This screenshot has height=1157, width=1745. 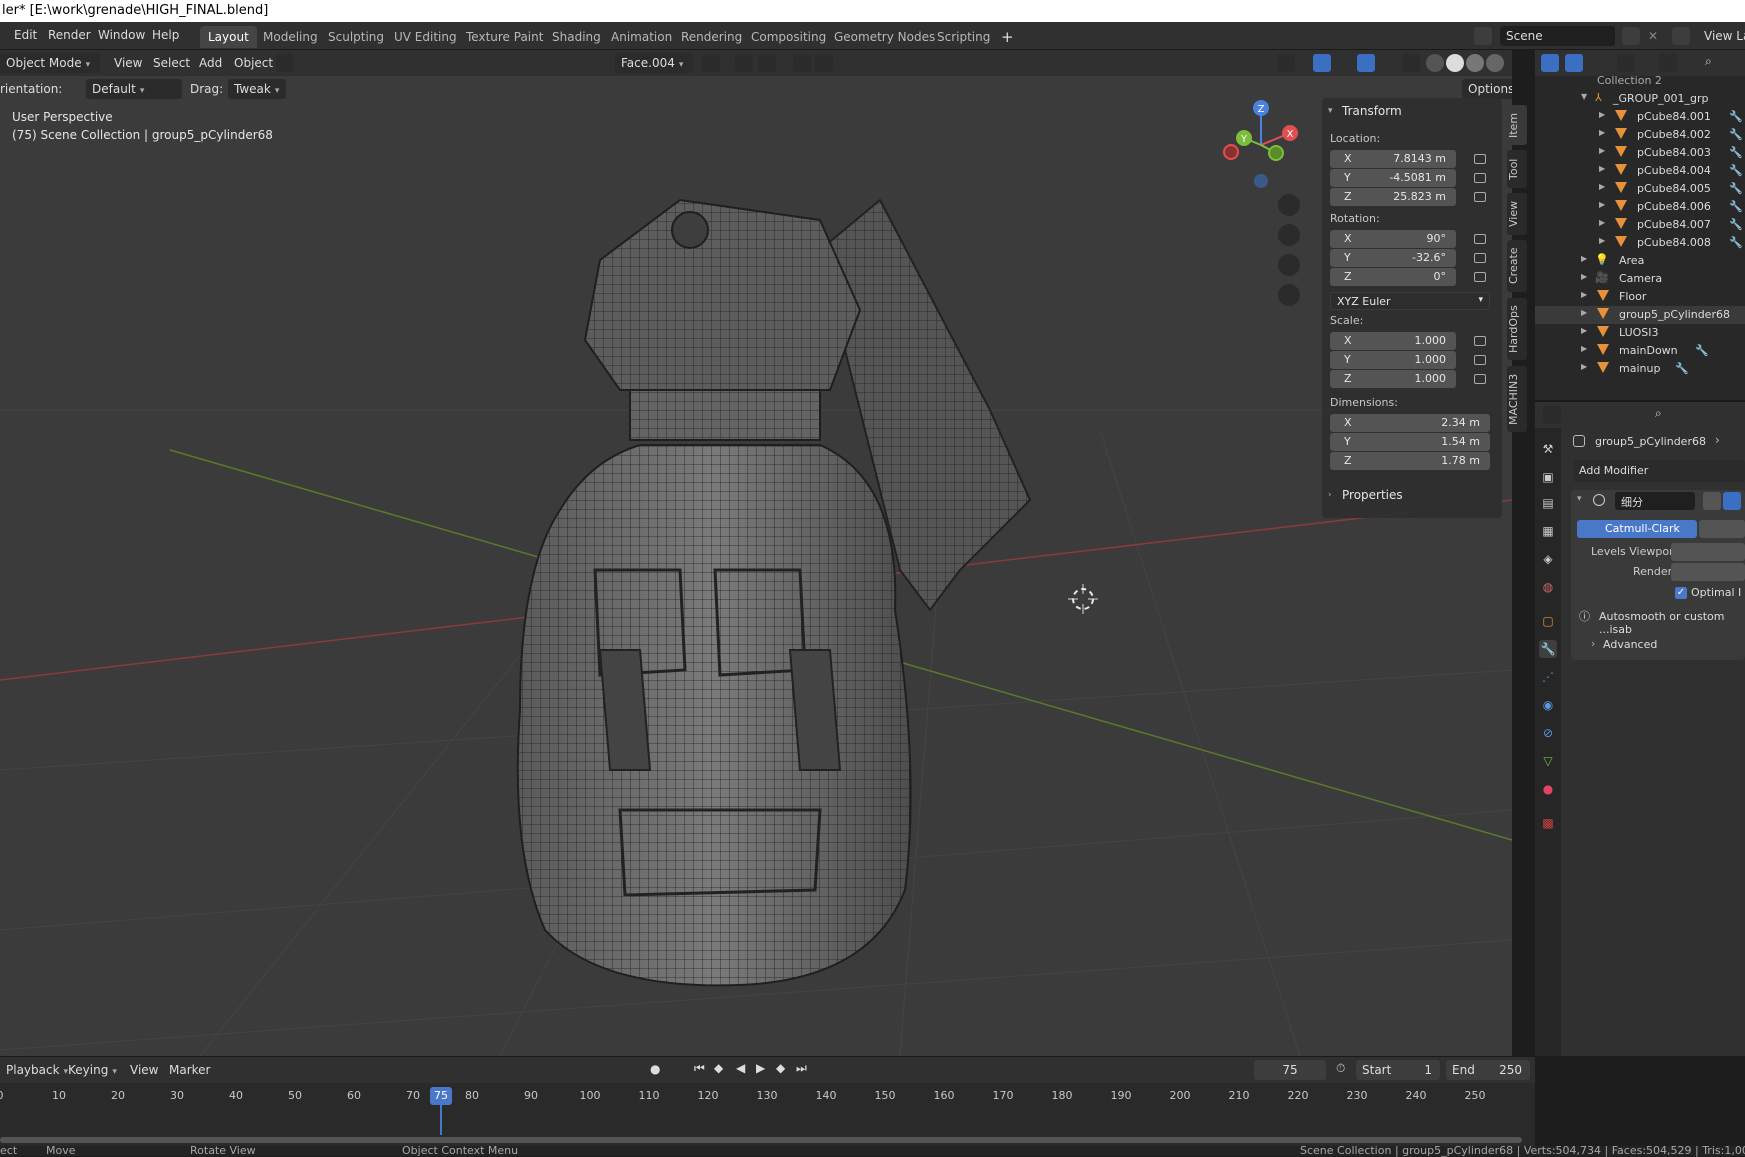 I want to click on falloff-icon, so click(x=824, y=63).